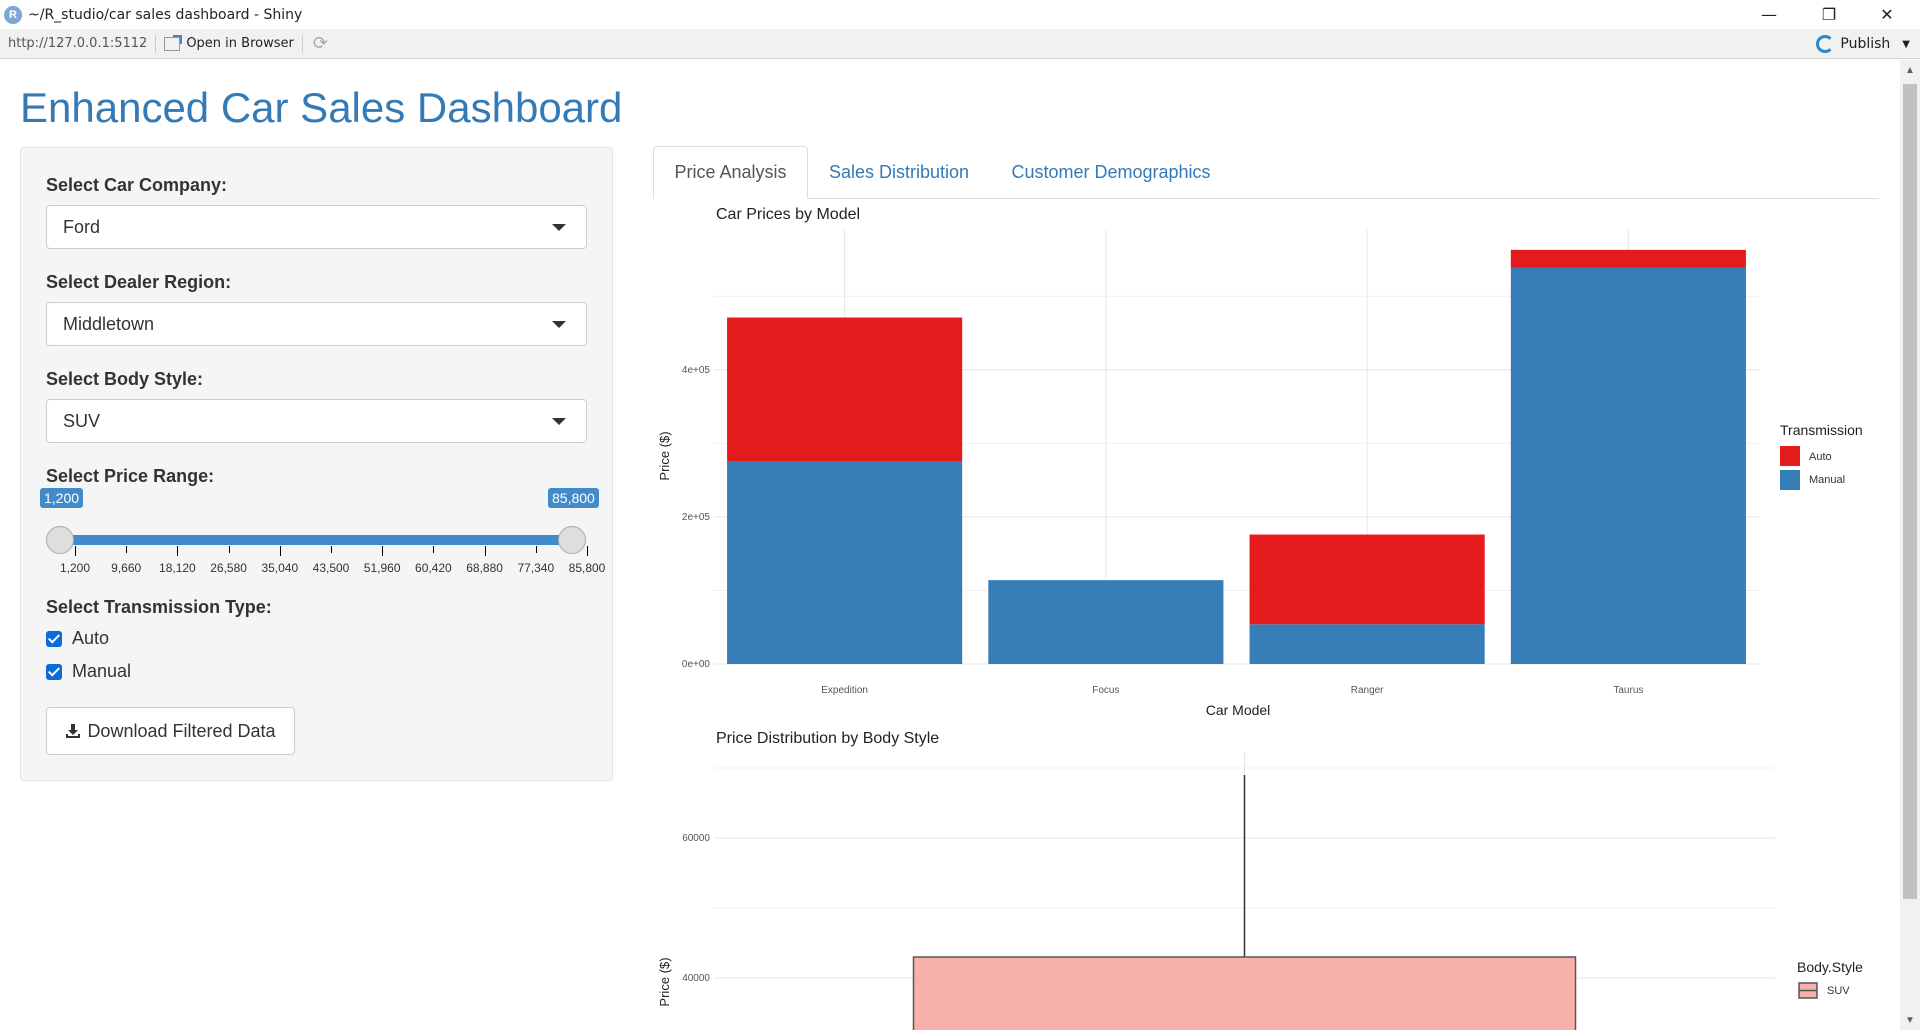 Image resolution: width=1920 pixels, height=1030 pixels. I want to click on legend-label-manual: Manual, so click(1827, 480).